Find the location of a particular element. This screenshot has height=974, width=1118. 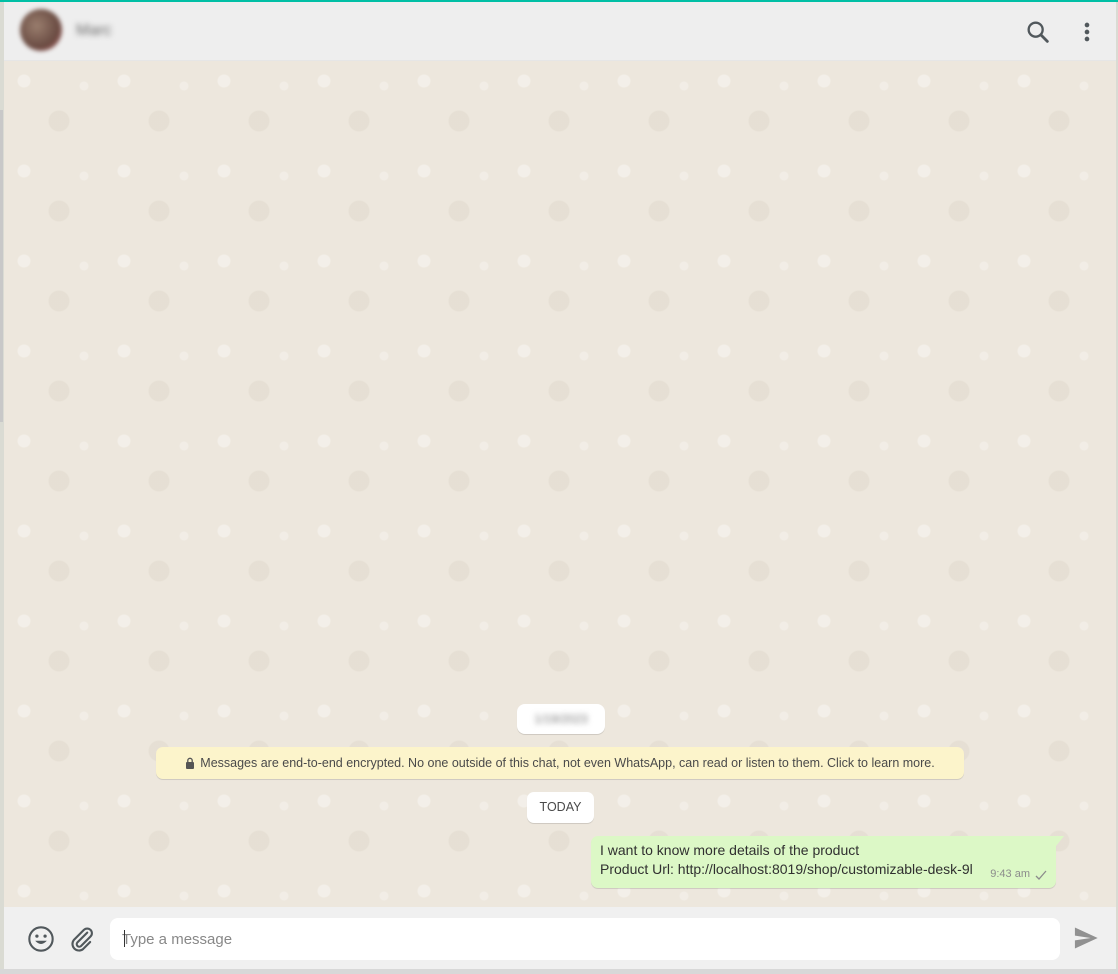

emoji-button is located at coordinates (41, 939).